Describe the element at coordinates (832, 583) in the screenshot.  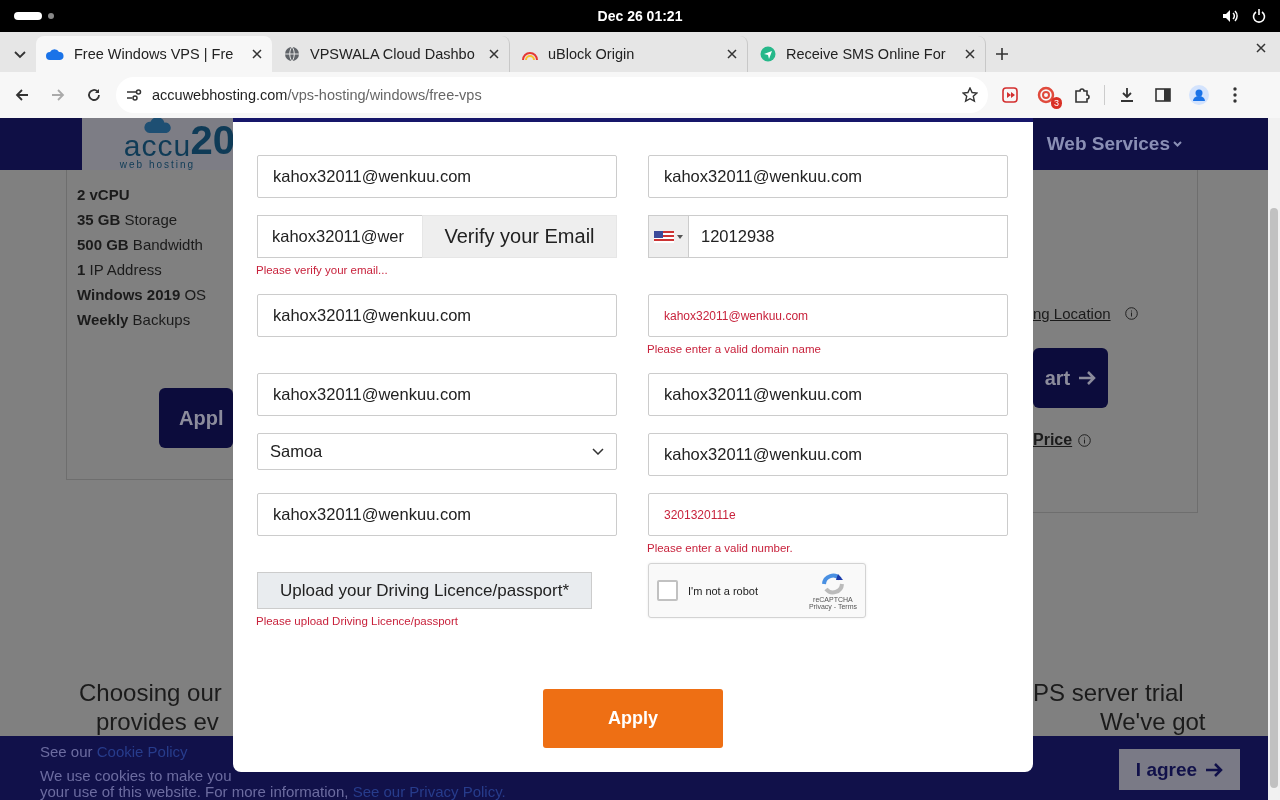
I see `recaptcha-icon` at that location.